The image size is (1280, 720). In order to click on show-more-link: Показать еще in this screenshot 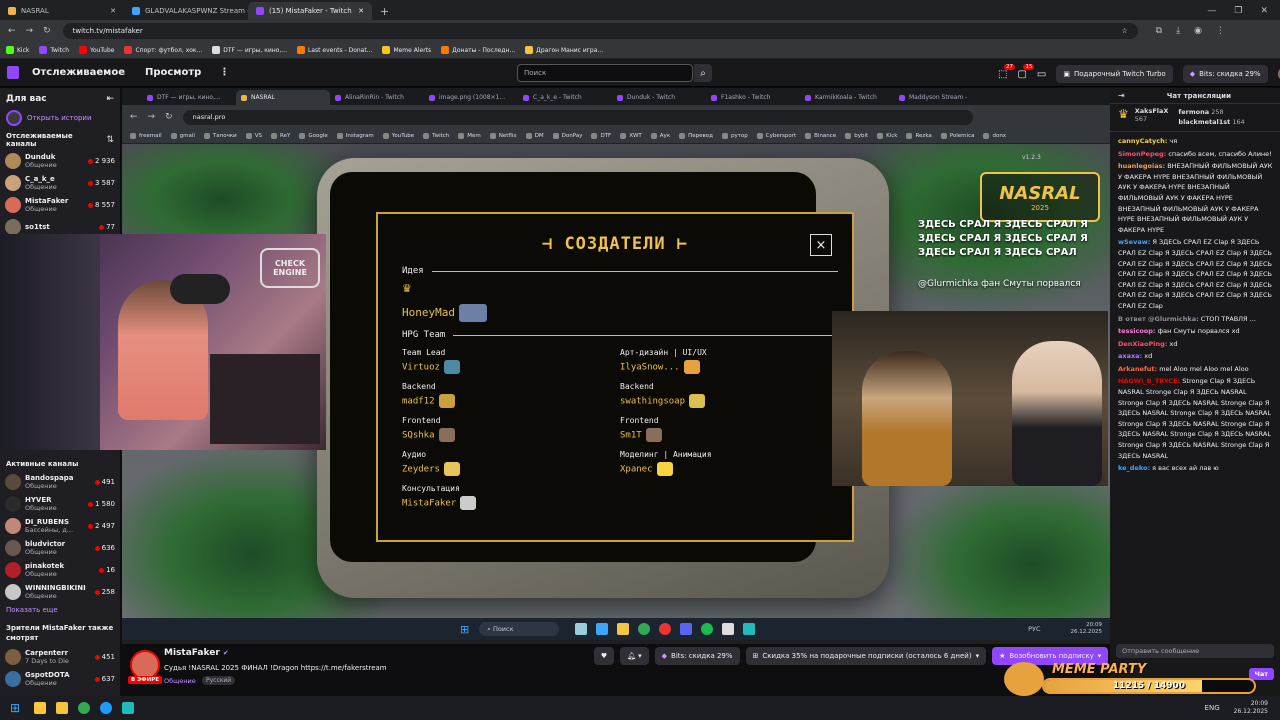, I will do `click(60, 610)`.